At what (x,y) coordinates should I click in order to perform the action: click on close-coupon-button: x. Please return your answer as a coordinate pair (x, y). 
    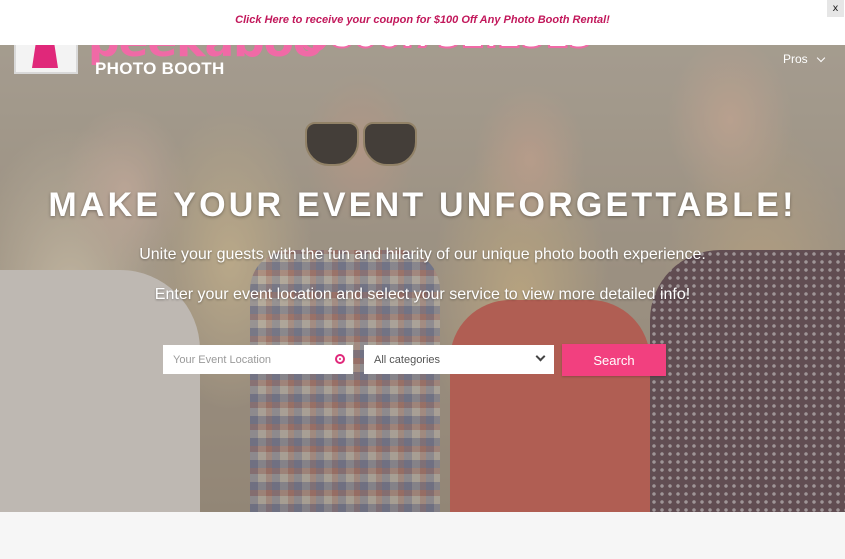
    Looking at the image, I should click on (835, 8).